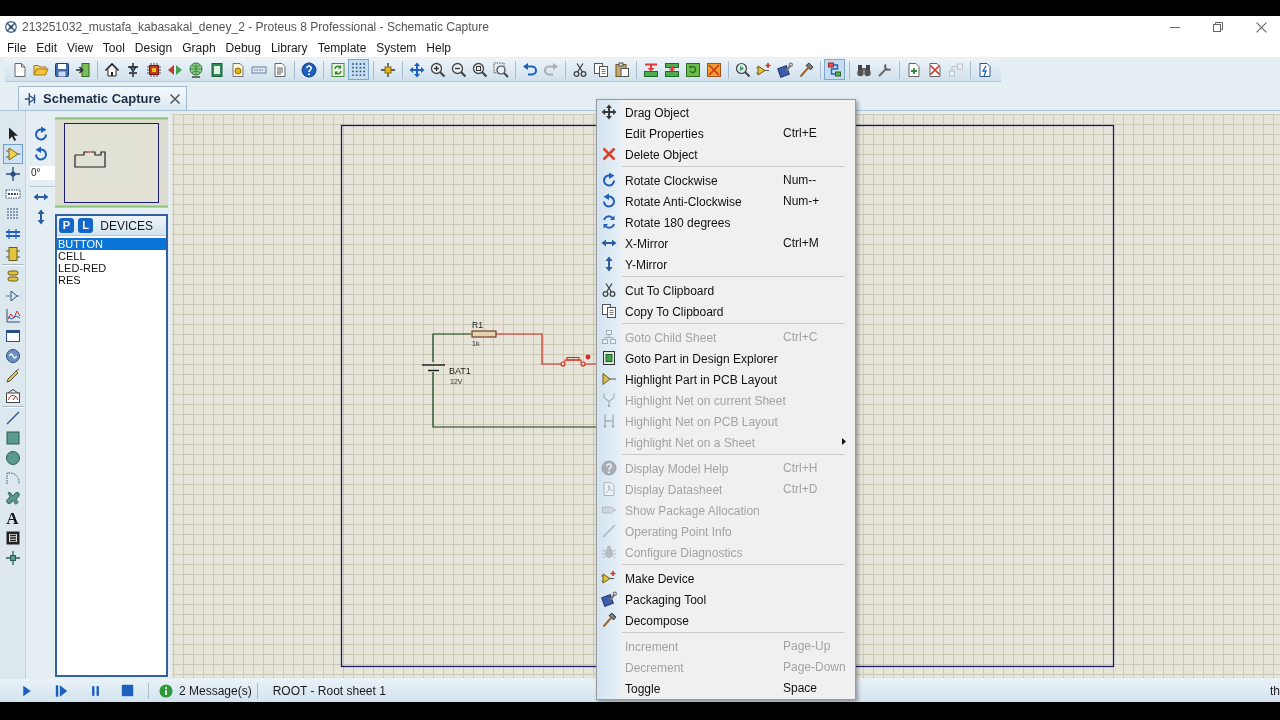 The image size is (1280, 720). Describe the element at coordinates (834, 69) in the screenshot. I see `wire-route-icon` at that location.